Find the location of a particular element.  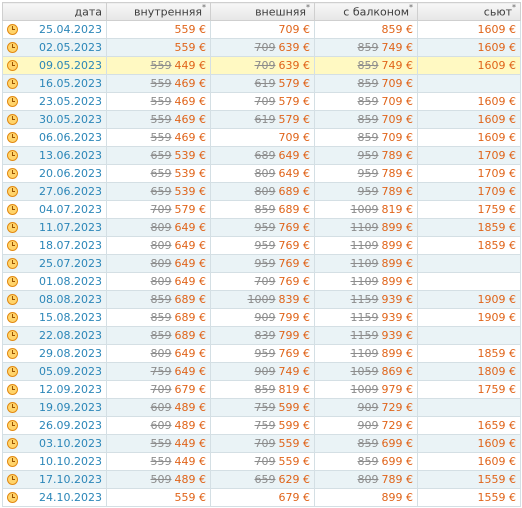

table-row: 26.09.2023 609 489 €759 599 €909 729 €1659 € is located at coordinates (261, 425).